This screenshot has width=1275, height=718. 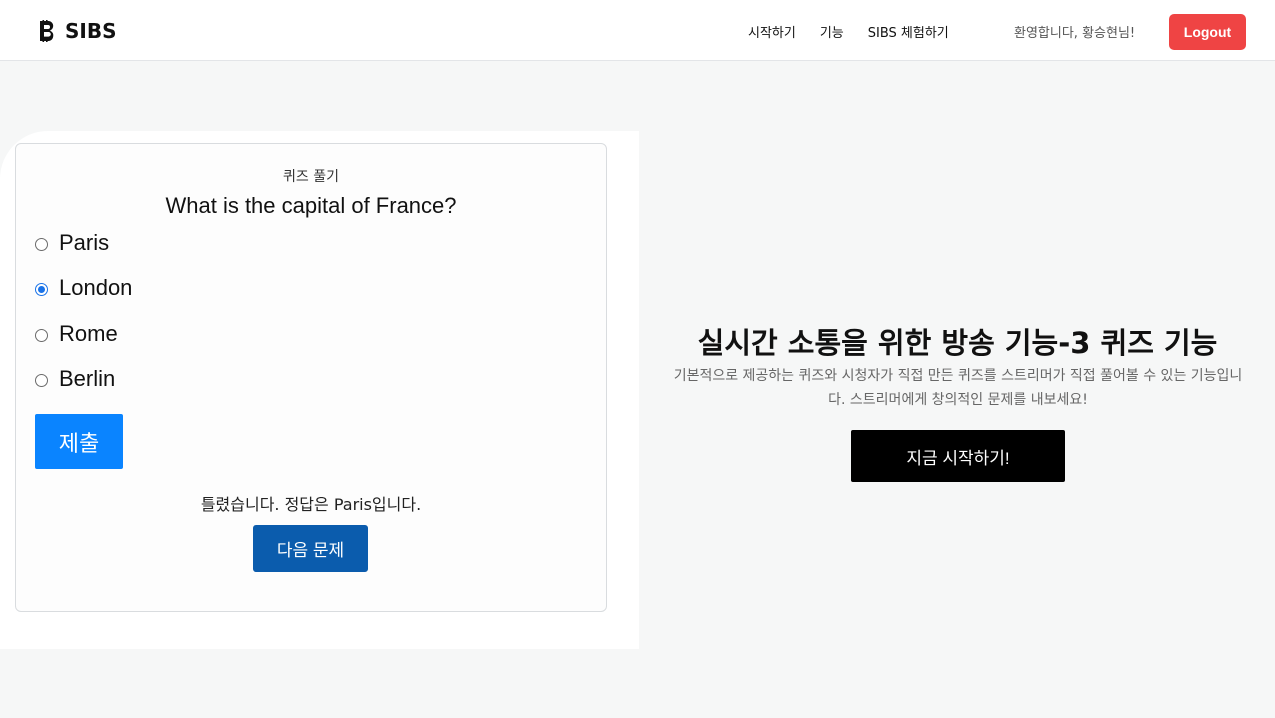 I want to click on option-berlin: Berlin, so click(x=83, y=386).